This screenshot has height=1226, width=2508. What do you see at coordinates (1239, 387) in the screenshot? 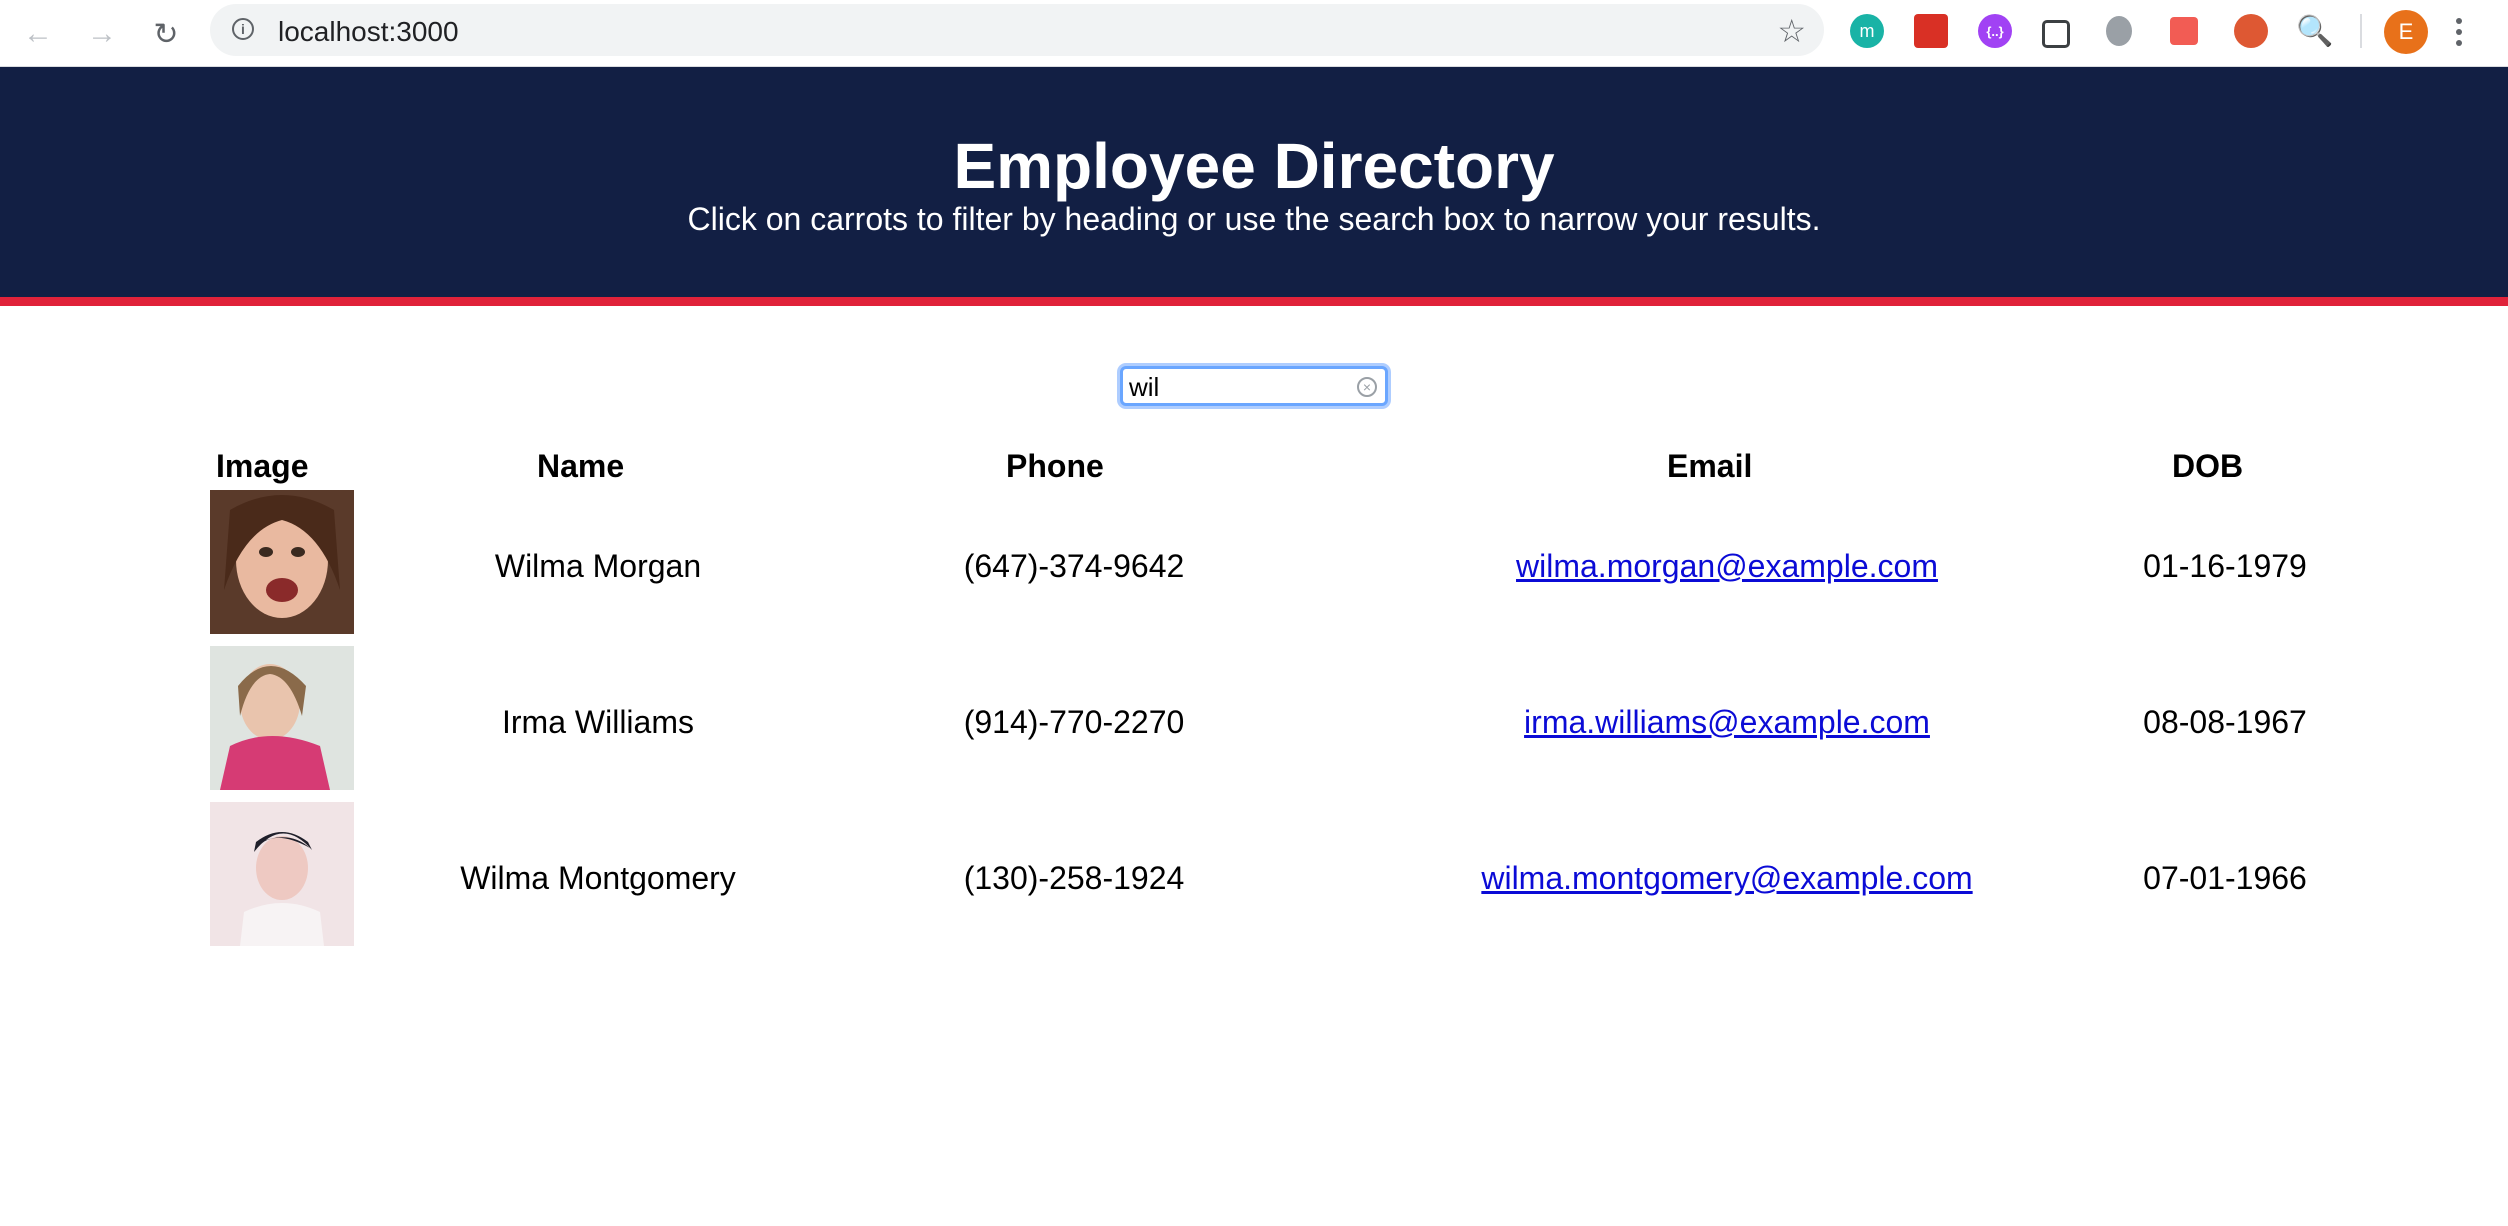
I see `search-input` at bounding box center [1239, 387].